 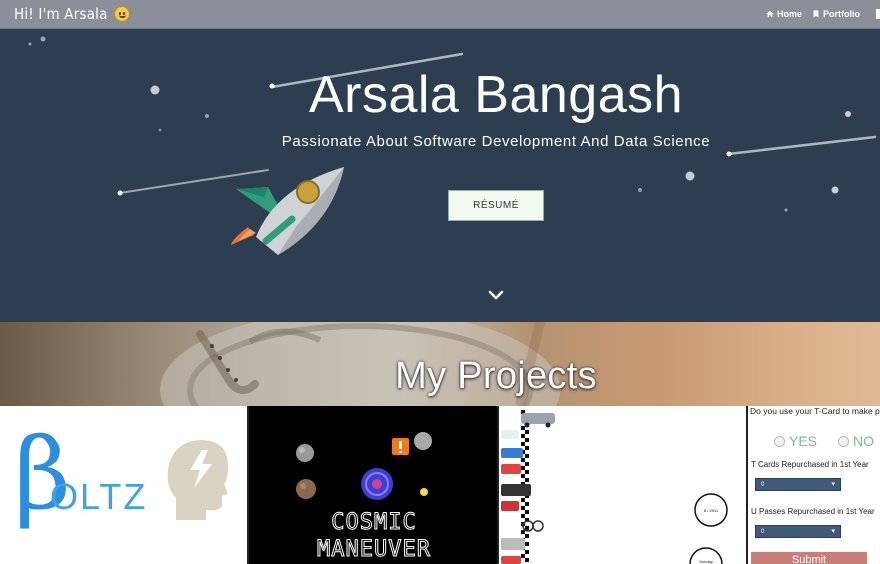 I want to click on clock-label-2: Sunday, so click(x=706, y=561).